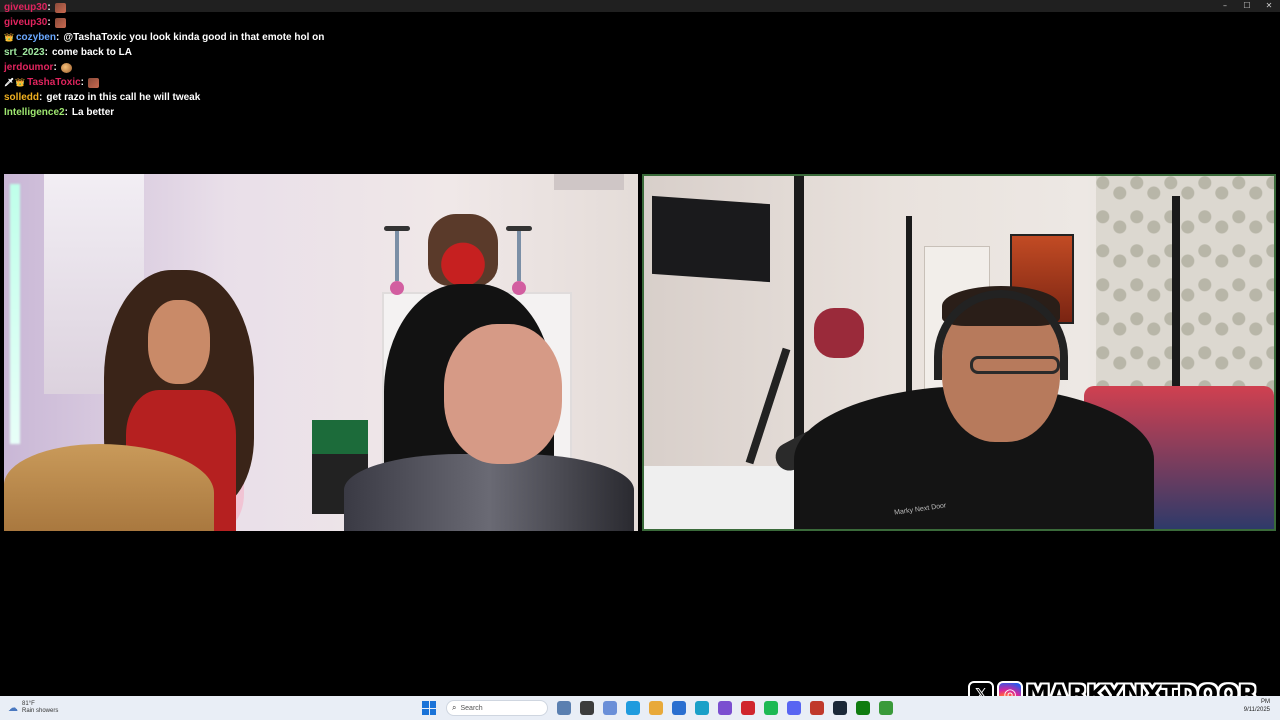 This screenshot has width=1280, height=720. What do you see at coordinates (93, 112) in the screenshot?
I see `chat-text: La better` at bounding box center [93, 112].